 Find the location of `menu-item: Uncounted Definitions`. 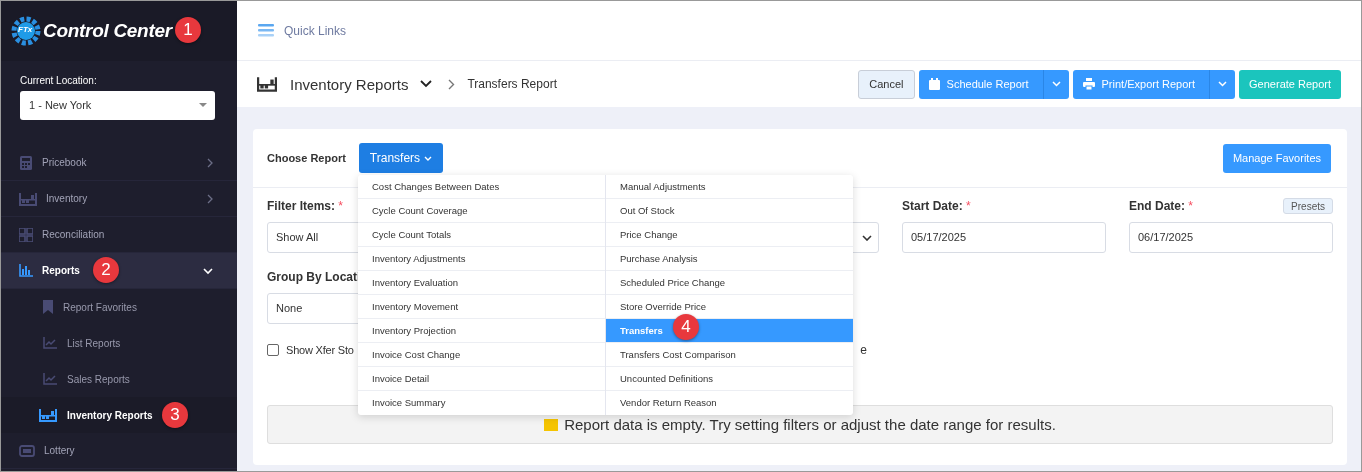

menu-item: Uncounted Definitions is located at coordinates (729, 379).